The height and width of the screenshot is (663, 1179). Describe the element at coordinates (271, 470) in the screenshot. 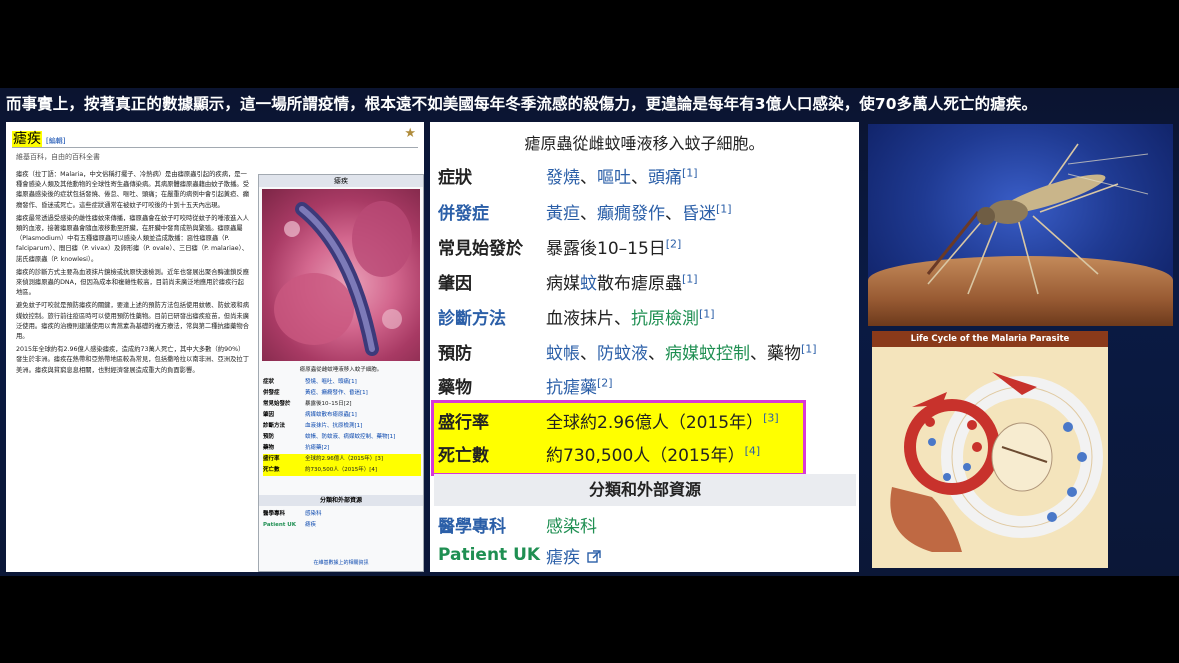

I see `infobox-key: 死亡數` at that location.